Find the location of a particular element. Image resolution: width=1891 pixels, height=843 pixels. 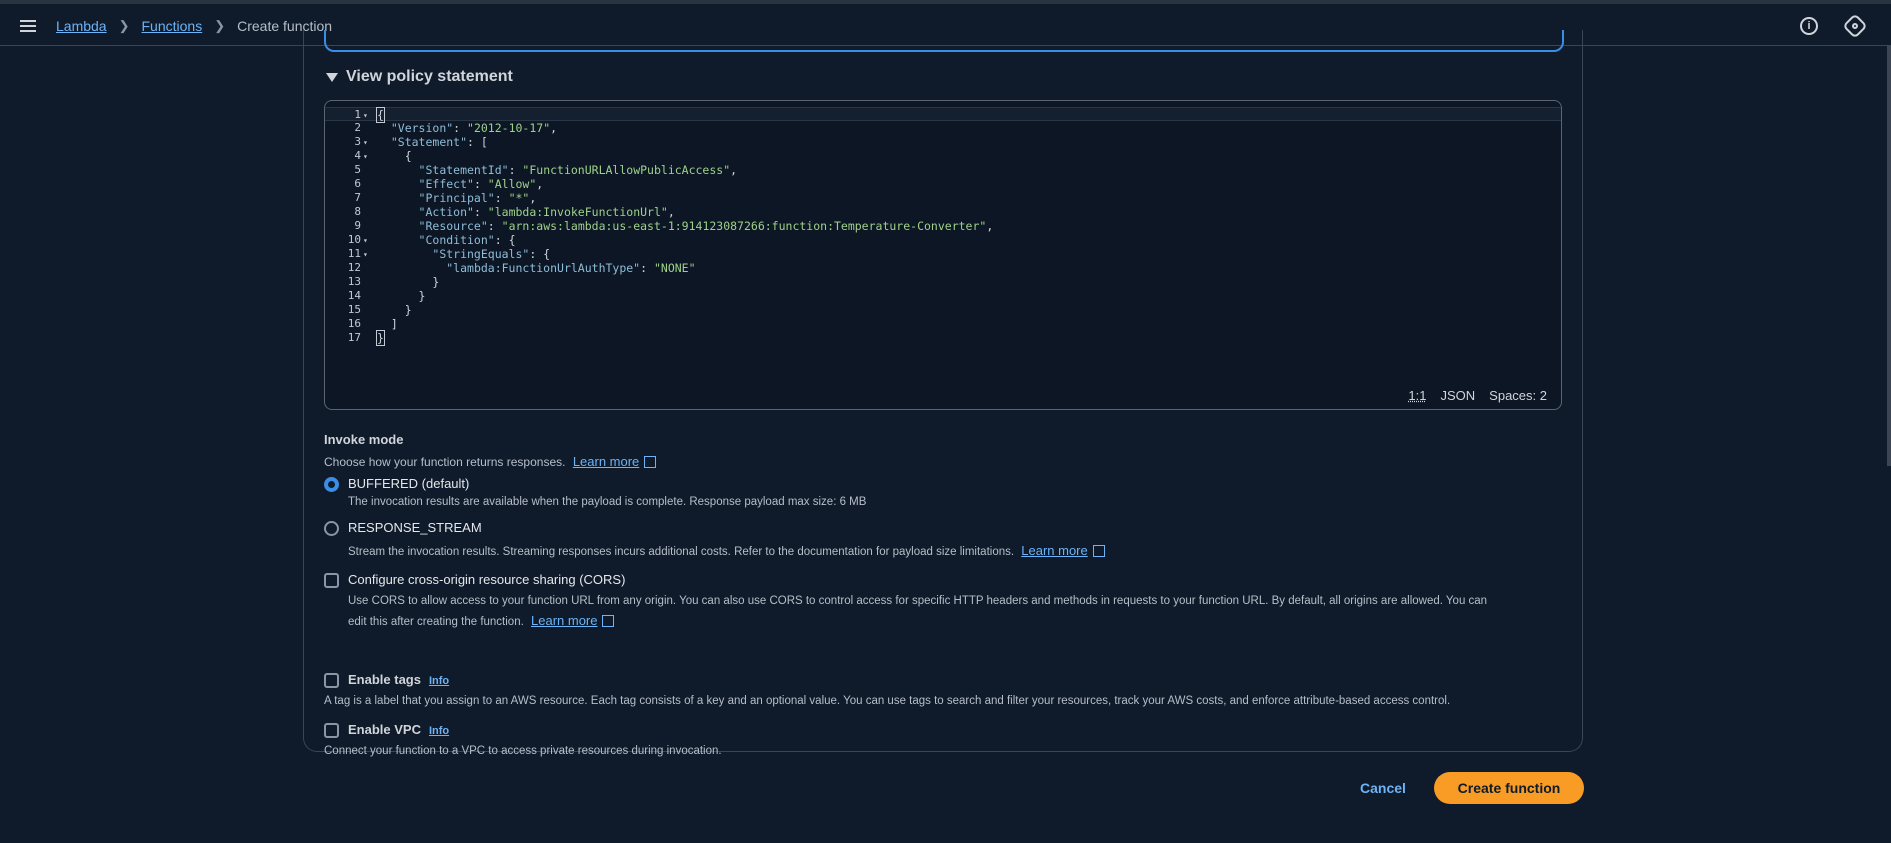

line-number: 12 is located at coordinates (354, 267).